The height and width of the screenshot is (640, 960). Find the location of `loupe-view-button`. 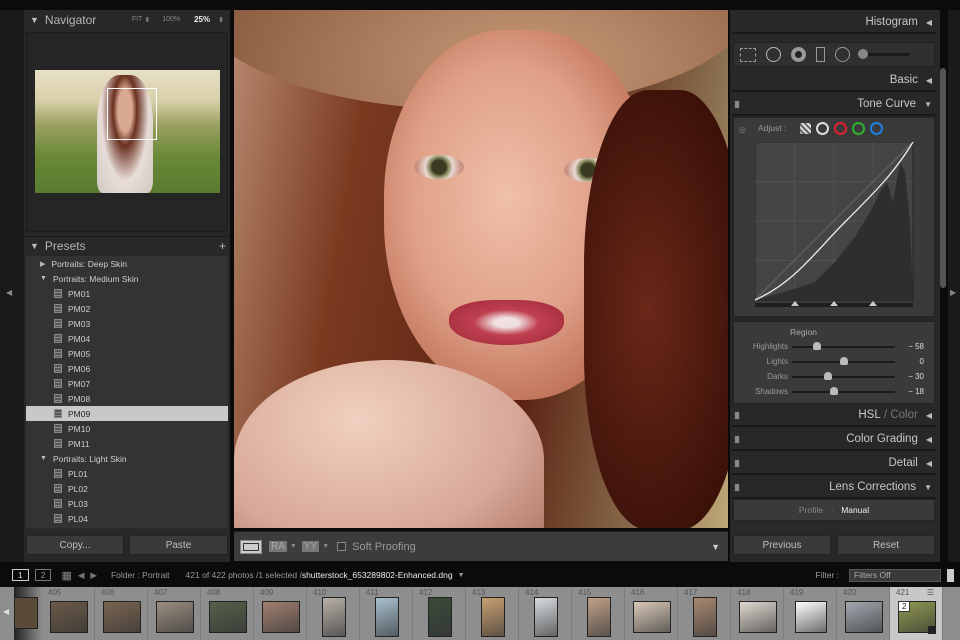

loupe-view-button is located at coordinates (251, 546).